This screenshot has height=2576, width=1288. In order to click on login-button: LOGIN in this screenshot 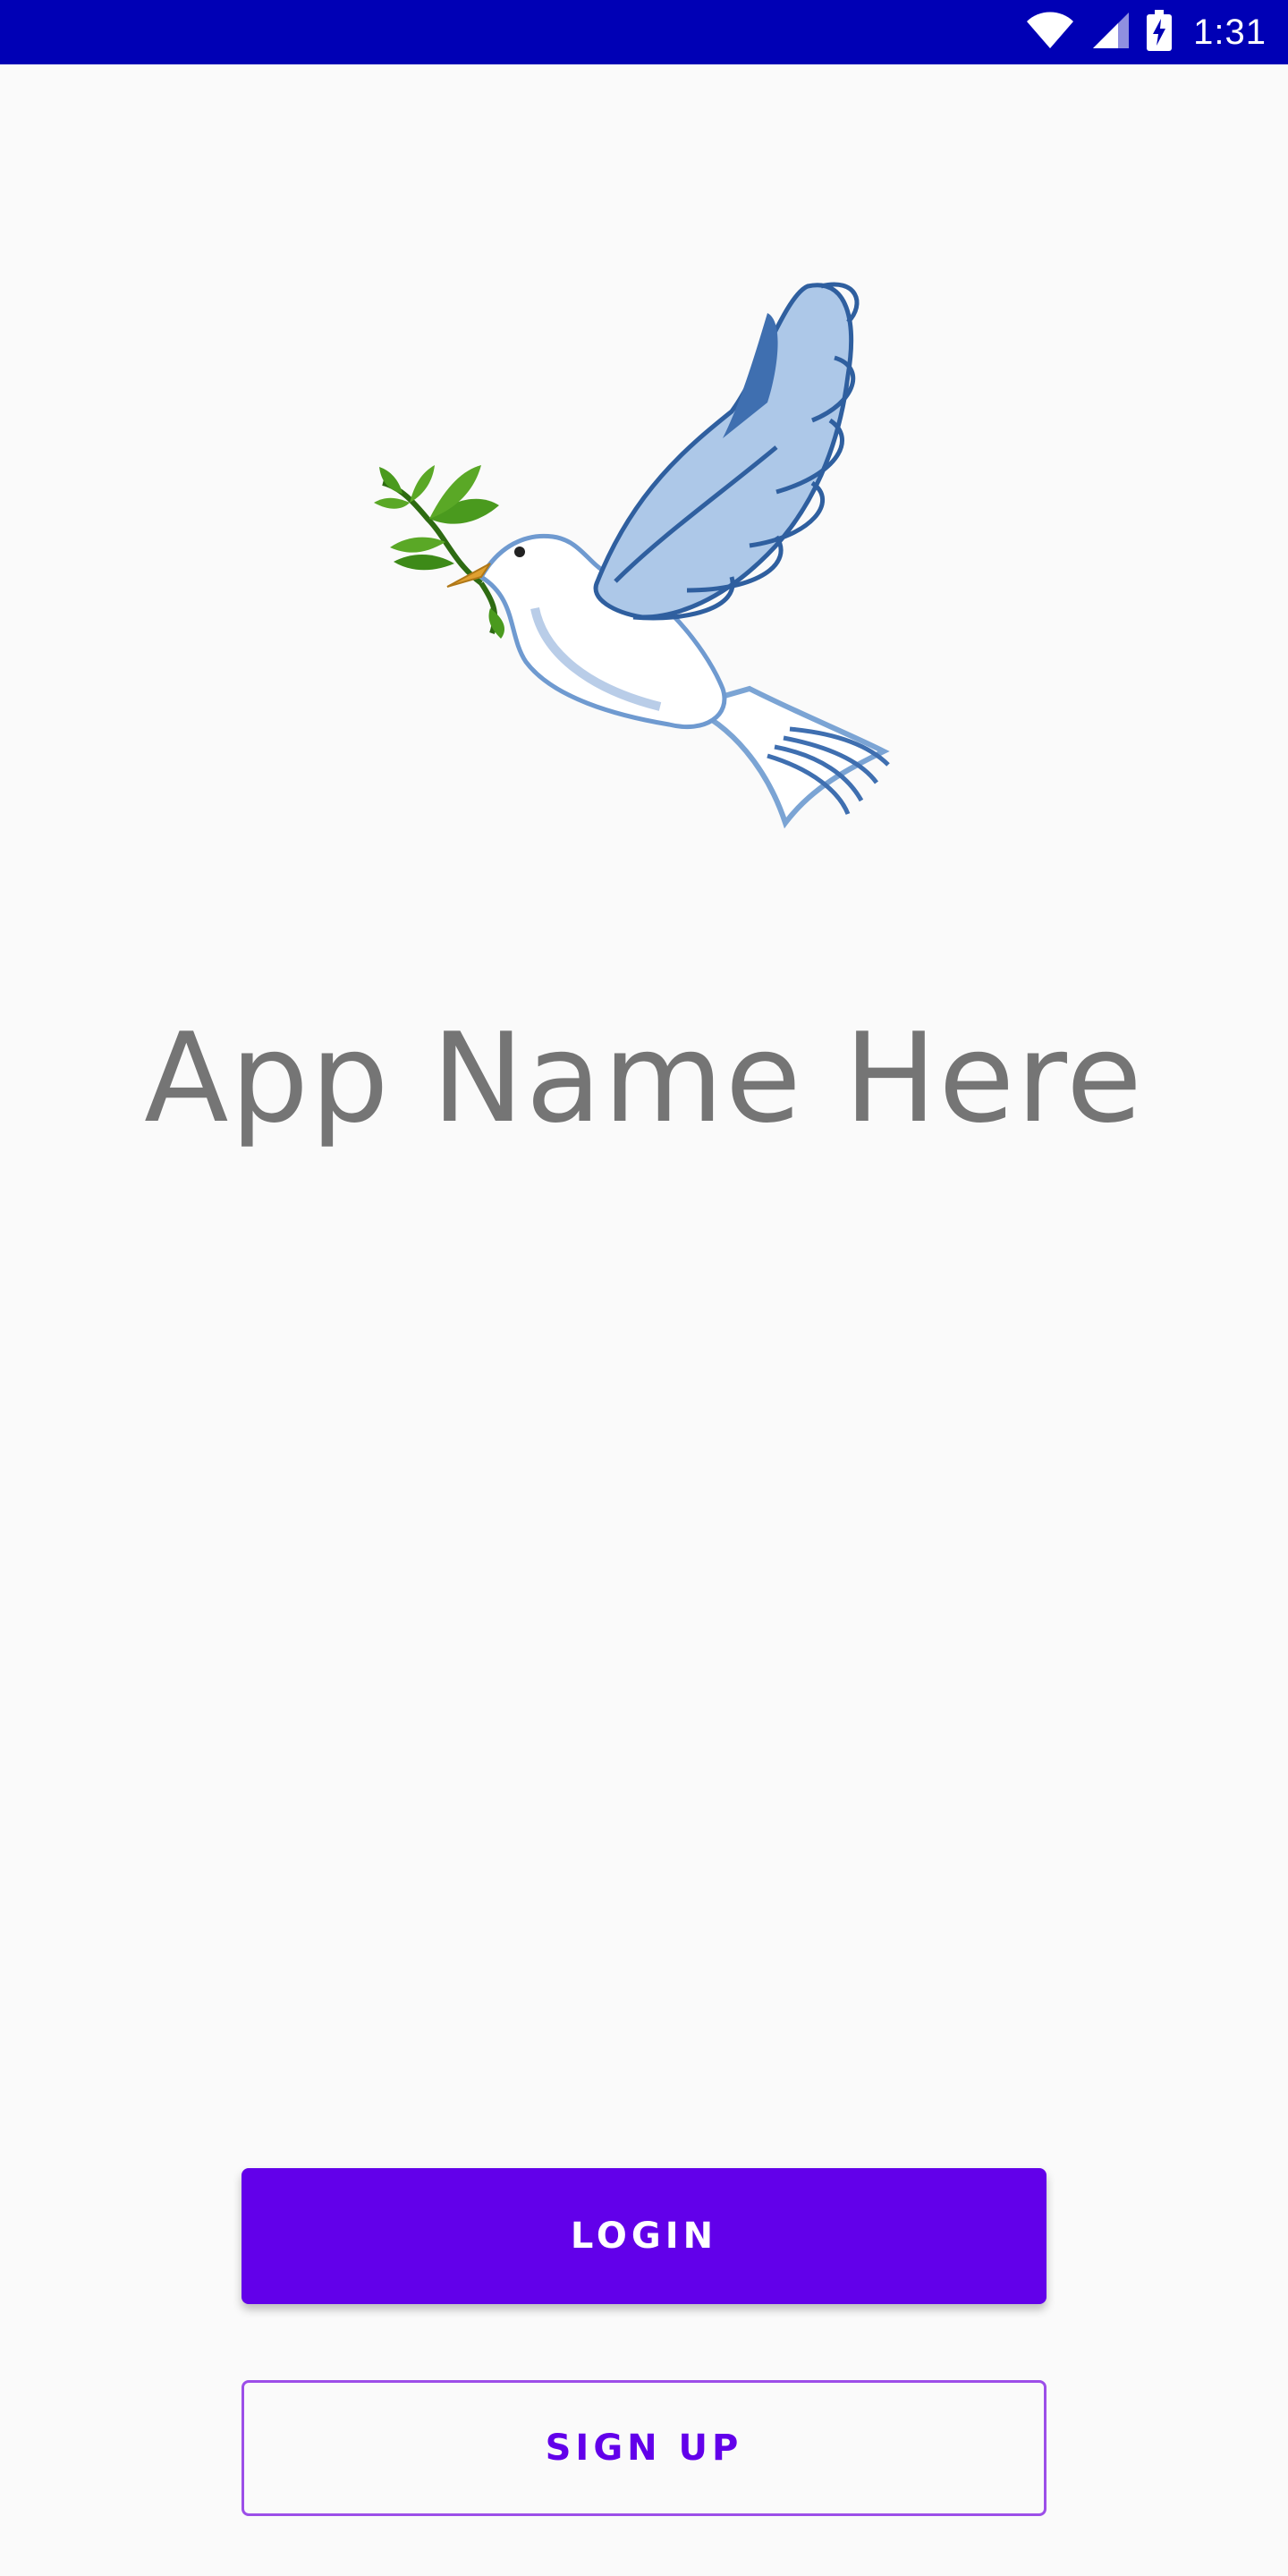, I will do `click(644, 2236)`.